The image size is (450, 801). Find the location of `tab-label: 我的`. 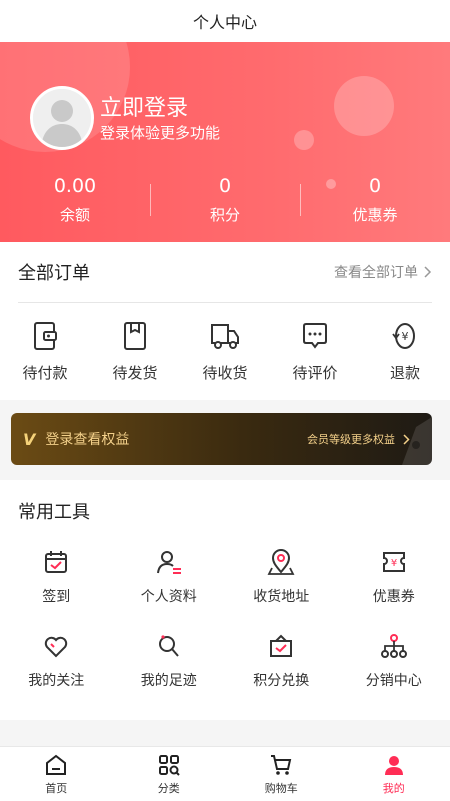

tab-label: 我的 is located at coordinates (394, 788).